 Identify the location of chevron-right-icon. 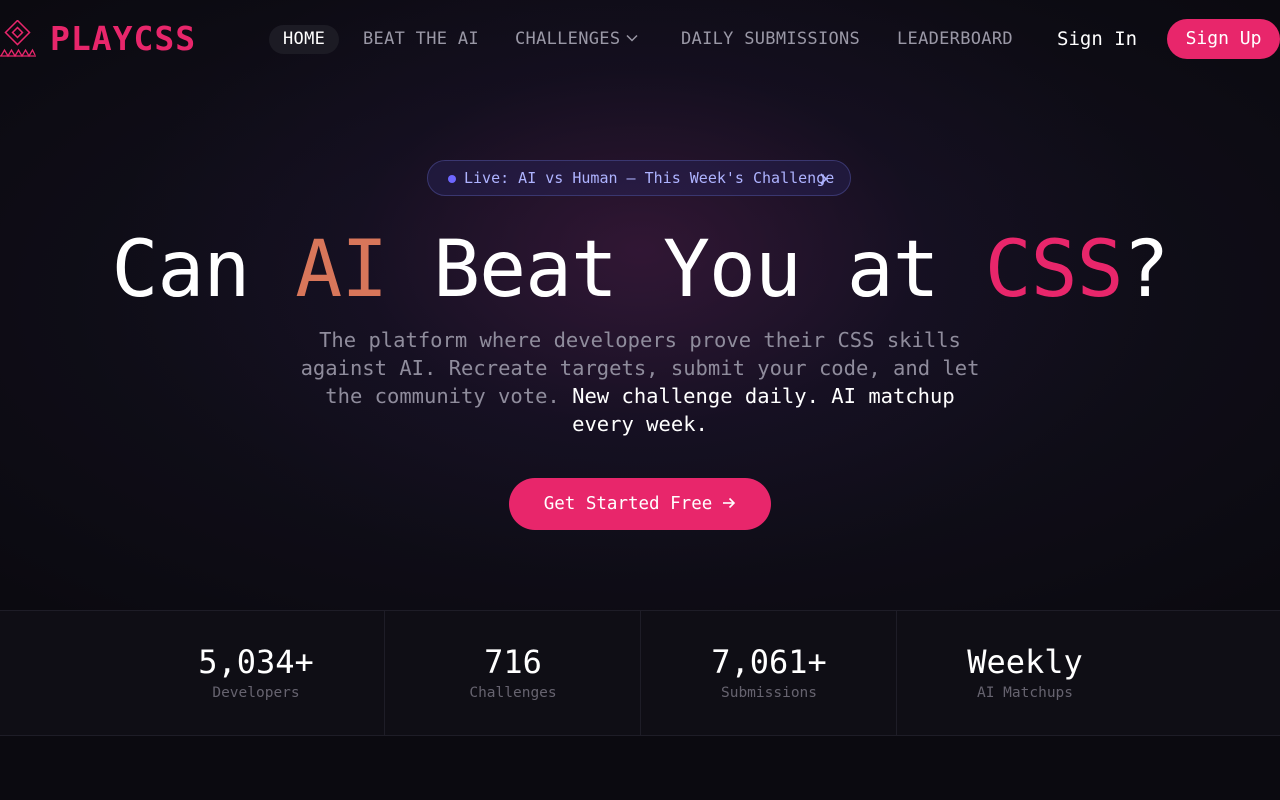
(824, 179).